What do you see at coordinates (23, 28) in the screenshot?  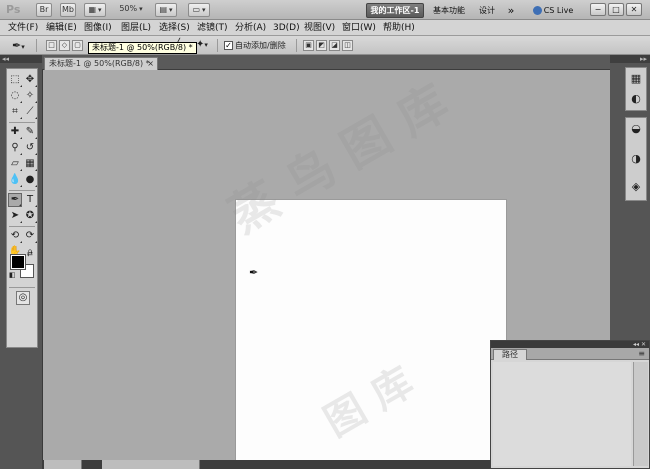 I see `menu-file: 文件(F)` at bounding box center [23, 28].